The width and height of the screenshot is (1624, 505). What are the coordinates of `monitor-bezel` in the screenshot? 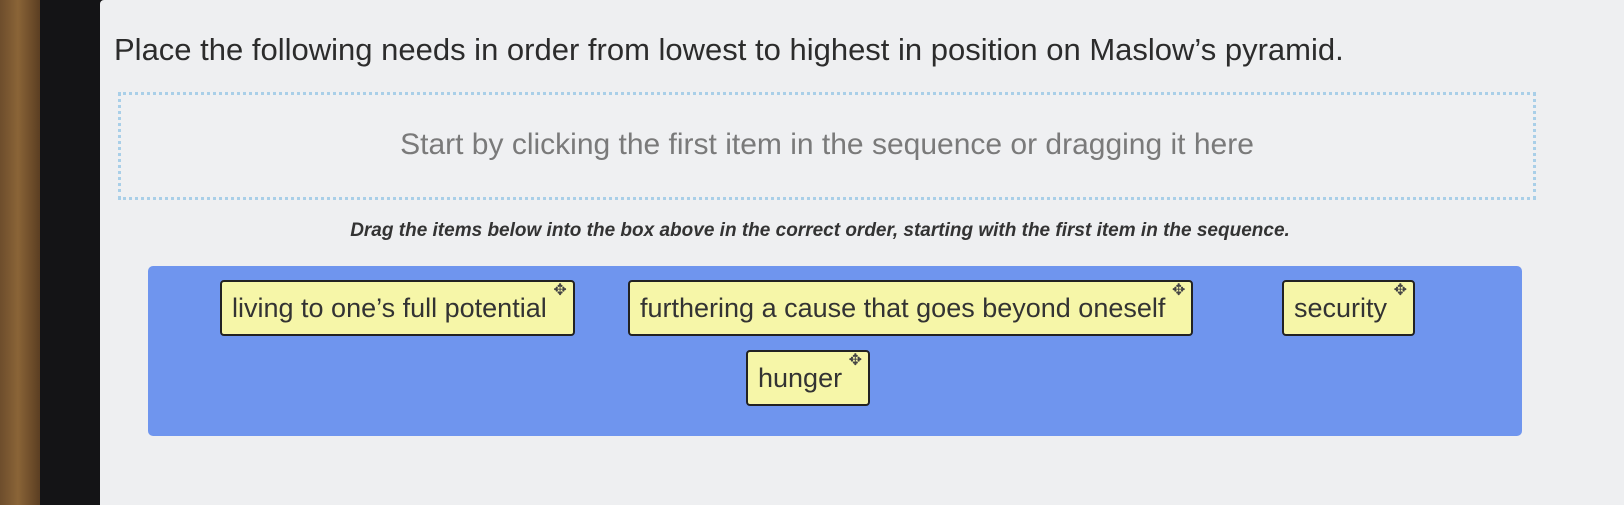 It's located at (73, 252).